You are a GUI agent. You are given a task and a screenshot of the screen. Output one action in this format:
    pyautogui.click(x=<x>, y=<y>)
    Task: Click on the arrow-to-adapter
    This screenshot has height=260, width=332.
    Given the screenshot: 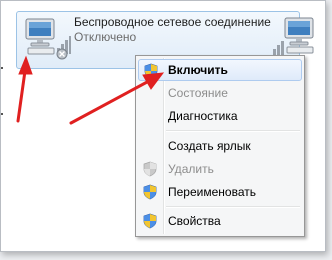 What is the action you would take?
    pyautogui.click(x=21, y=96)
    